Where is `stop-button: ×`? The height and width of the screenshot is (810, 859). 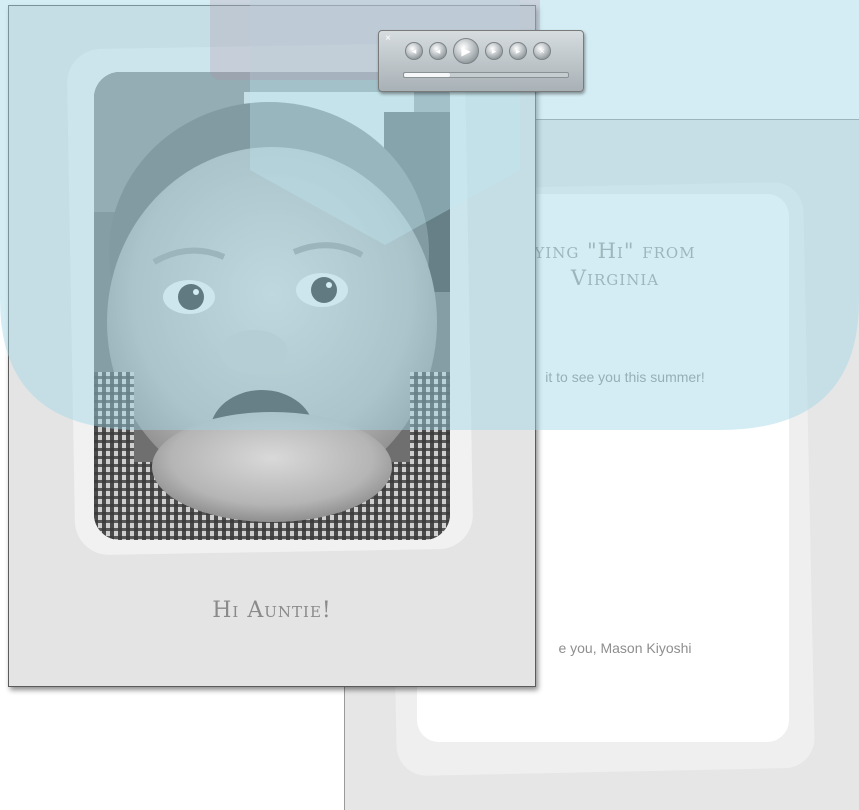 stop-button: × is located at coordinates (542, 51).